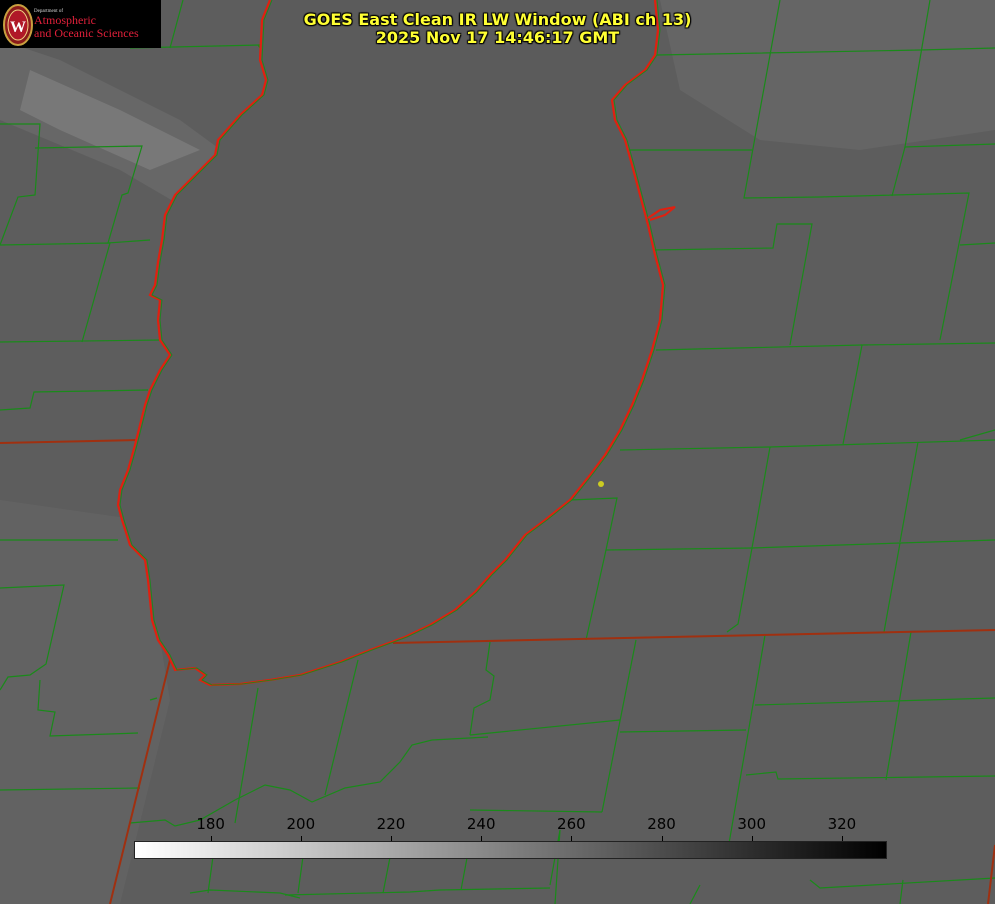 Image resolution: width=995 pixels, height=904 pixels. What do you see at coordinates (210, 824) in the screenshot?
I see `colorbar-tick-label: 180` at bounding box center [210, 824].